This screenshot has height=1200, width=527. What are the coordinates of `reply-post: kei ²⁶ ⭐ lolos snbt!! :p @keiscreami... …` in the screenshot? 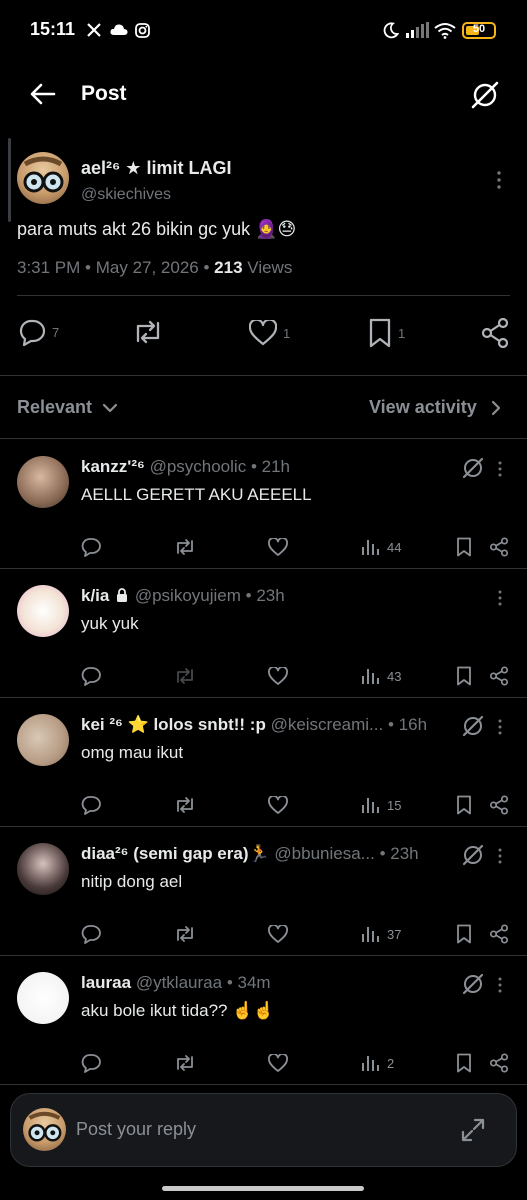 It's located at (263, 762).